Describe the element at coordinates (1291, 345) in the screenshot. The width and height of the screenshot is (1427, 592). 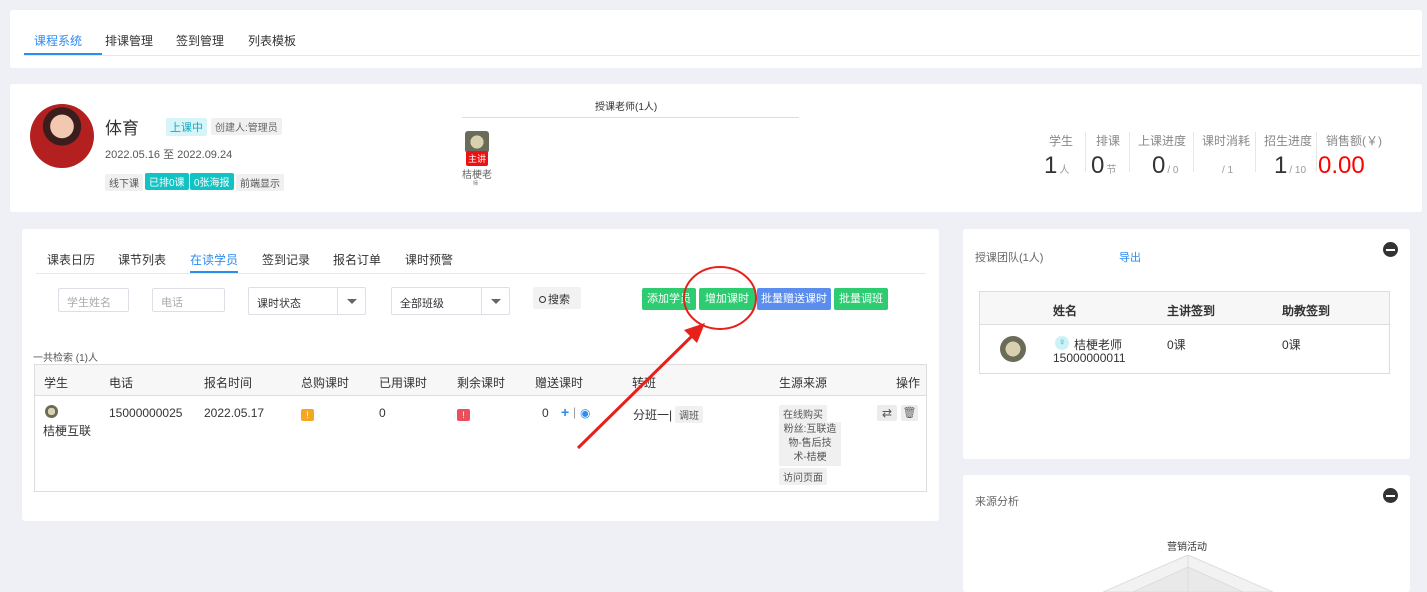
I see `team-assist-sign: 0课` at that location.